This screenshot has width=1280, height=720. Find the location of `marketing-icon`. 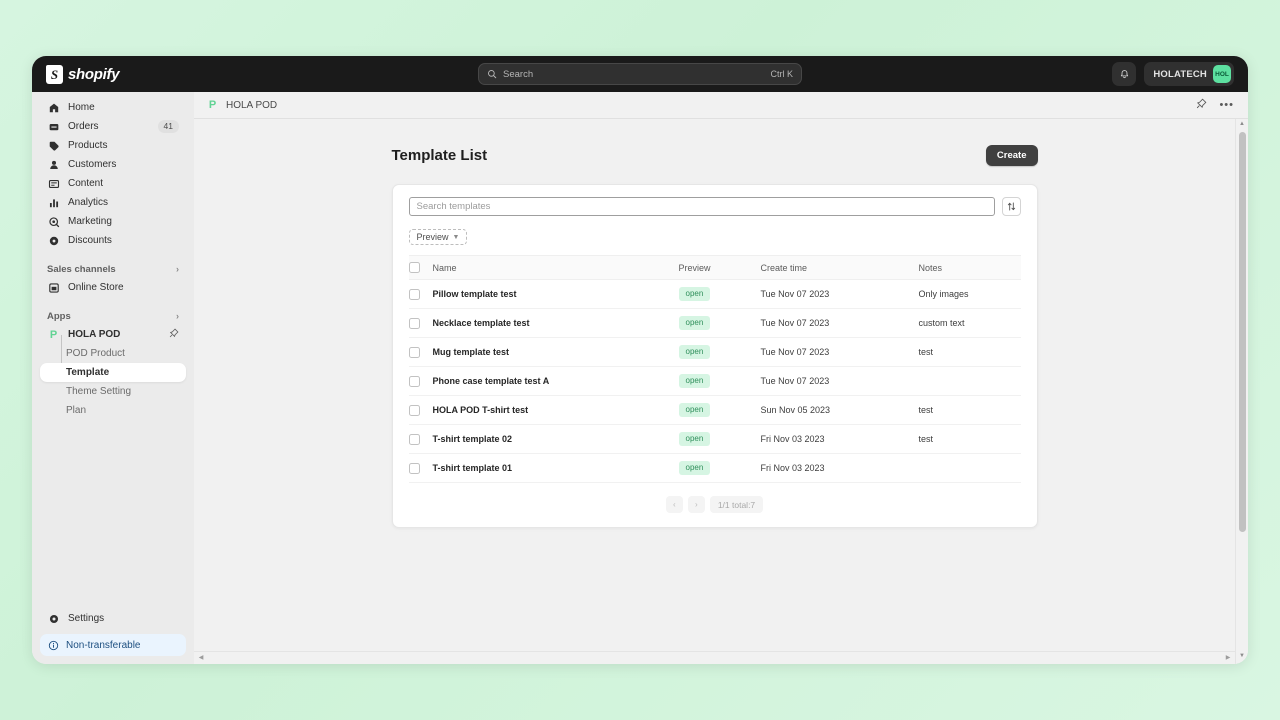

marketing-icon is located at coordinates (53, 221).